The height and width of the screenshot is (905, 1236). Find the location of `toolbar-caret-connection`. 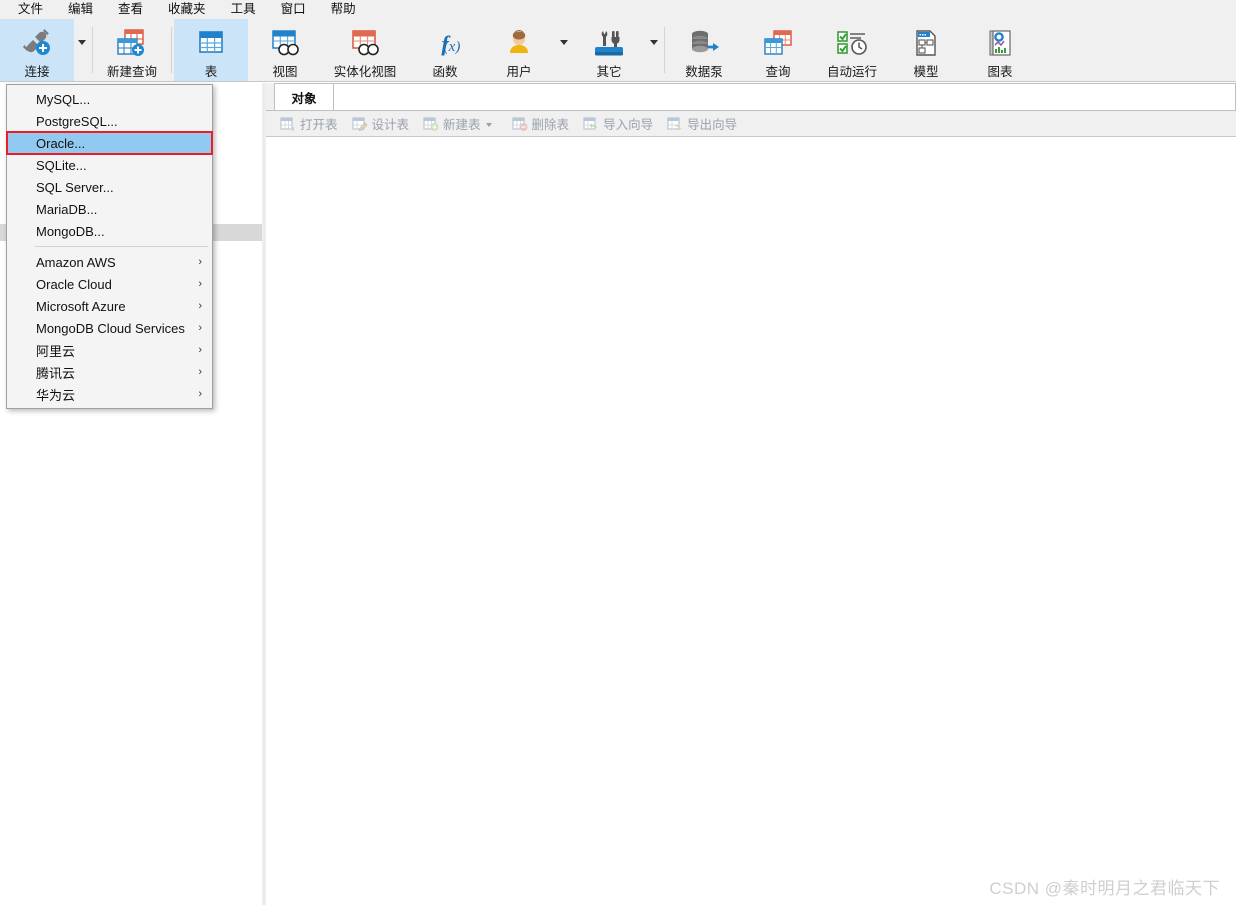

toolbar-caret-connection is located at coordinates (82, 50).